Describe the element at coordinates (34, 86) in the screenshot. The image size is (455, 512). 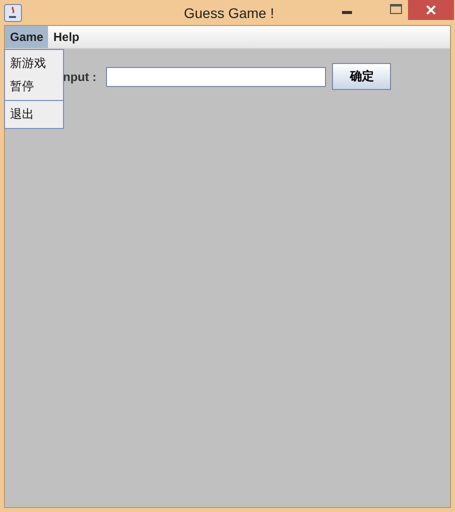
I see `menu-item: 暂停` at that location.